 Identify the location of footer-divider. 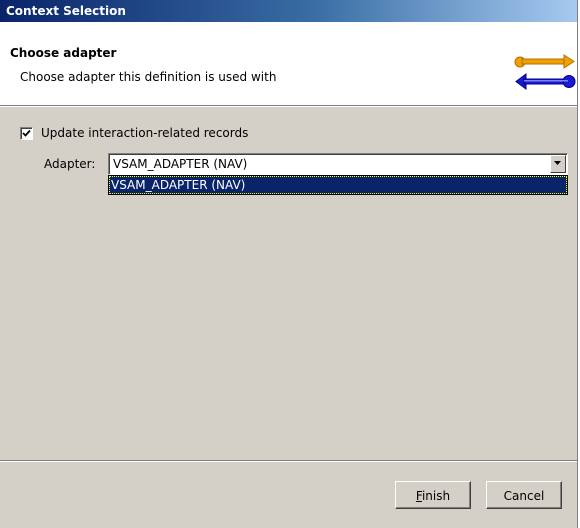
(288, 461).